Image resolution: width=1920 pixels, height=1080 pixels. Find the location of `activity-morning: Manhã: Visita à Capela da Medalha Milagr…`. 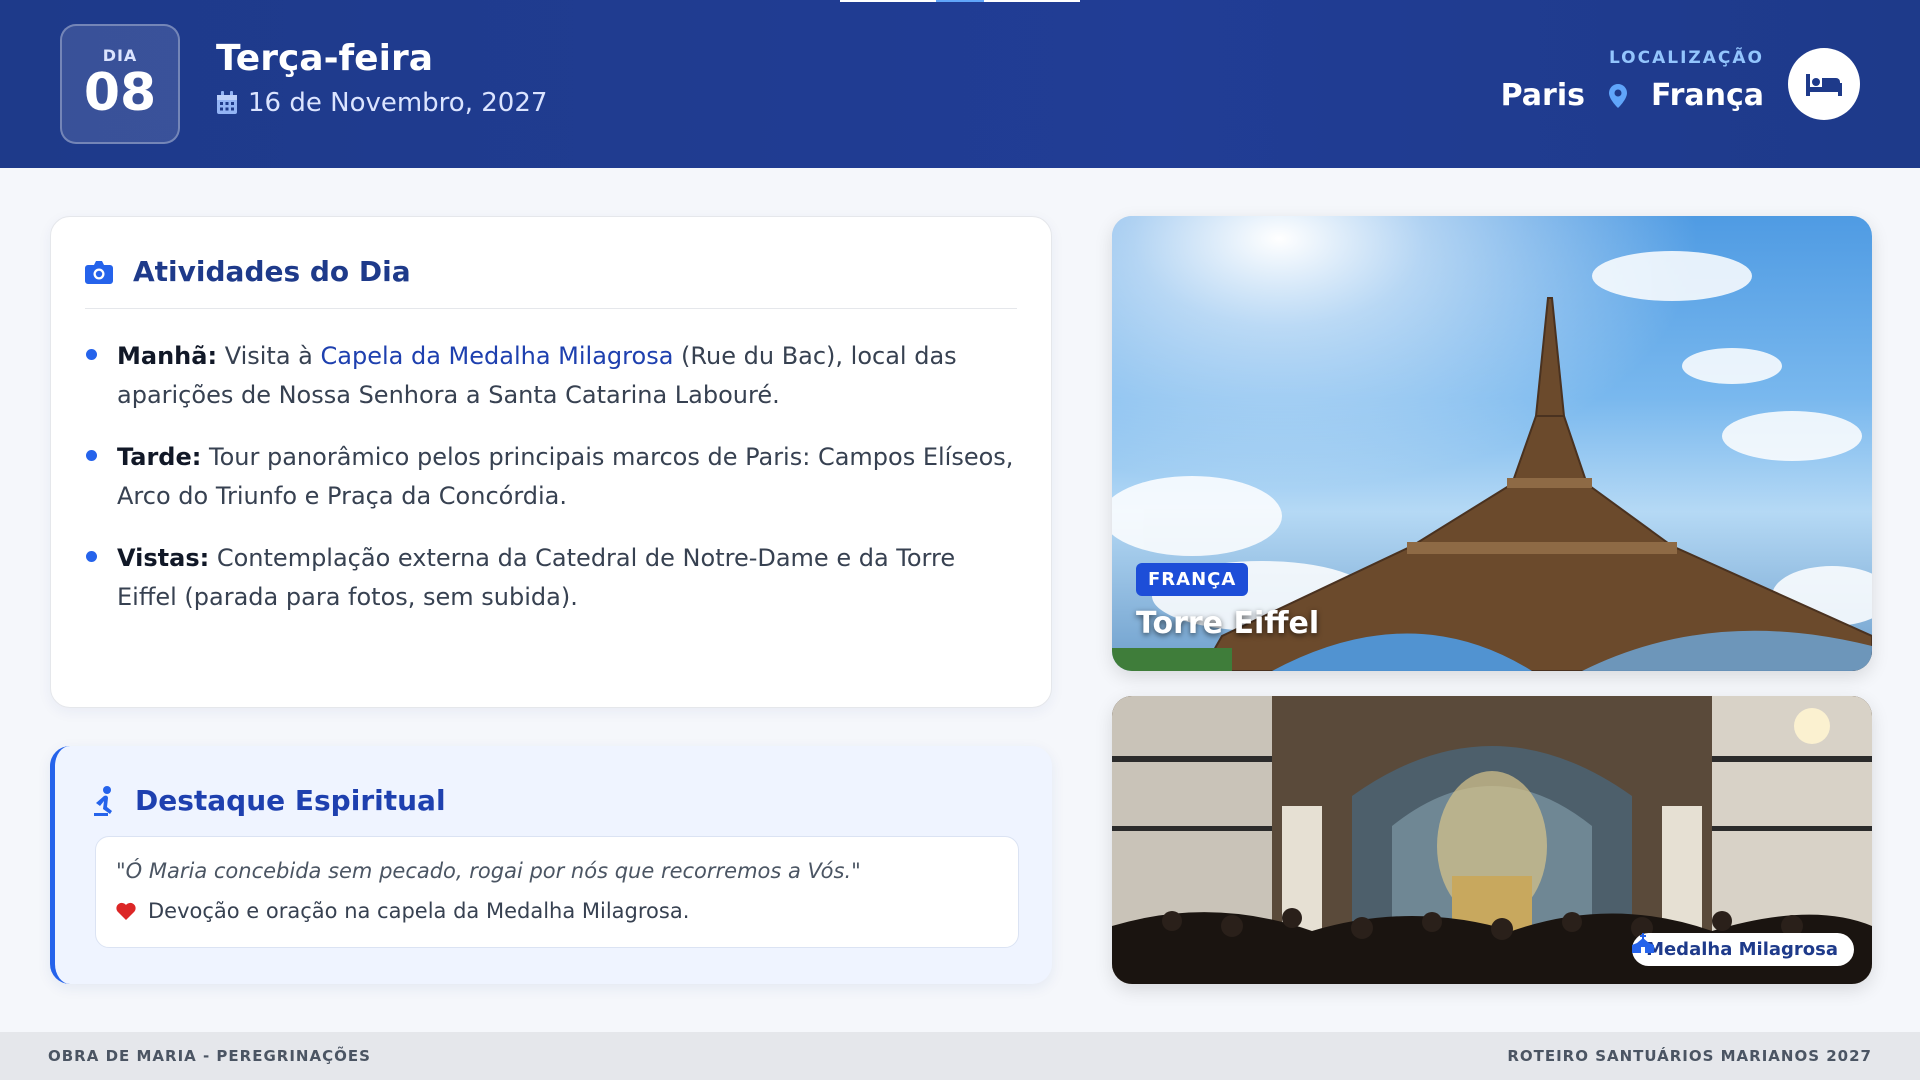

activity-morning: Manhã: Visita à Capela da Medalha Milagr… is located at coordinates (550, 376).